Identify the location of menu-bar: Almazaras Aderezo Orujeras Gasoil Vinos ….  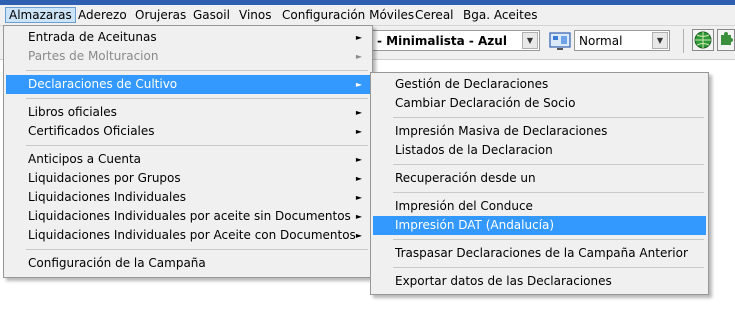
(367, 15).